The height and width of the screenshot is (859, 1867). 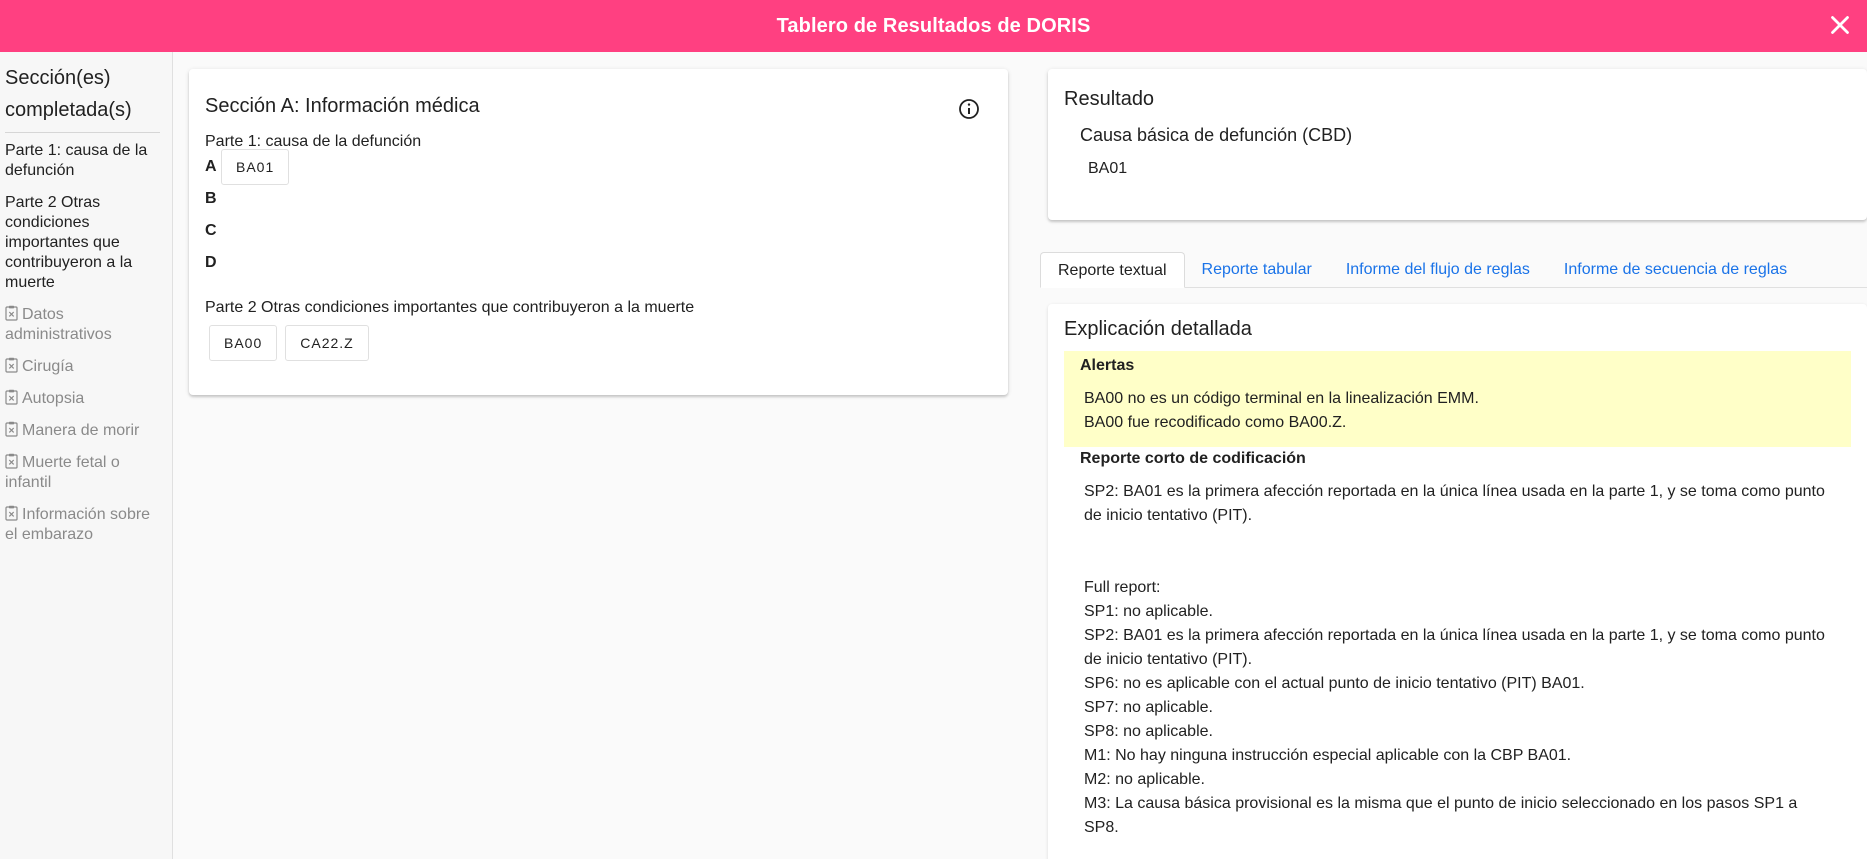 I want to click on row-letter-label: B, so click(x=211, y=198).